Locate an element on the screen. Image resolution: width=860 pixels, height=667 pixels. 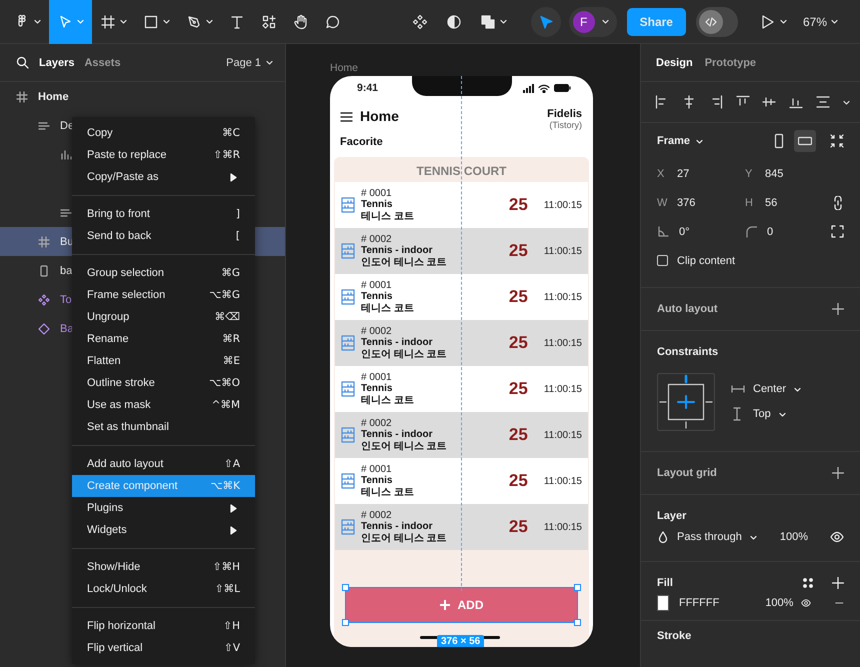
checkbox-label: Clip content is located at coordinates (706, 260).